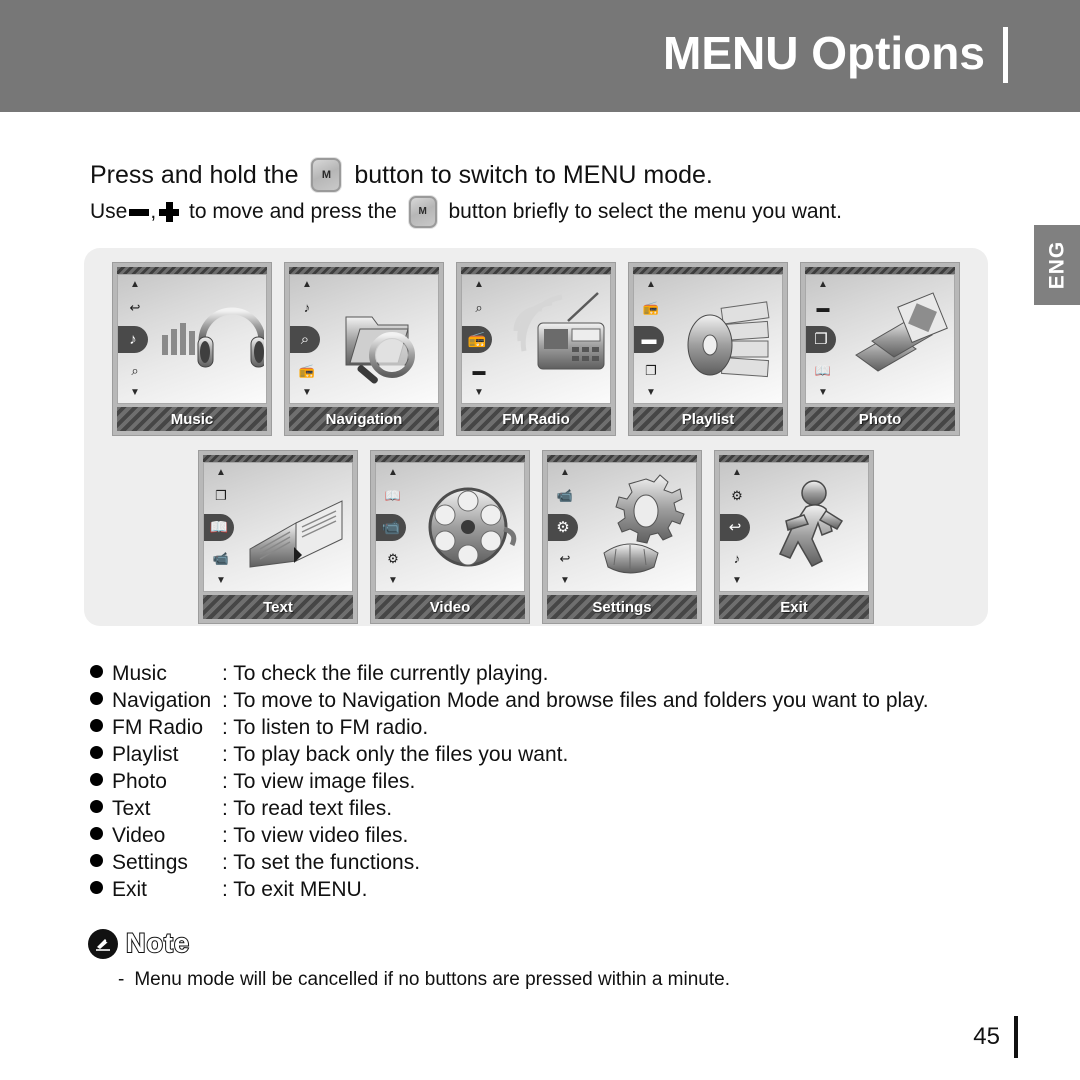  Describe the element at coordinates (536, 339) in the screenshot. I see `lcd-display: ▲ ⌕ 📻 ▬ ▼` at that location.